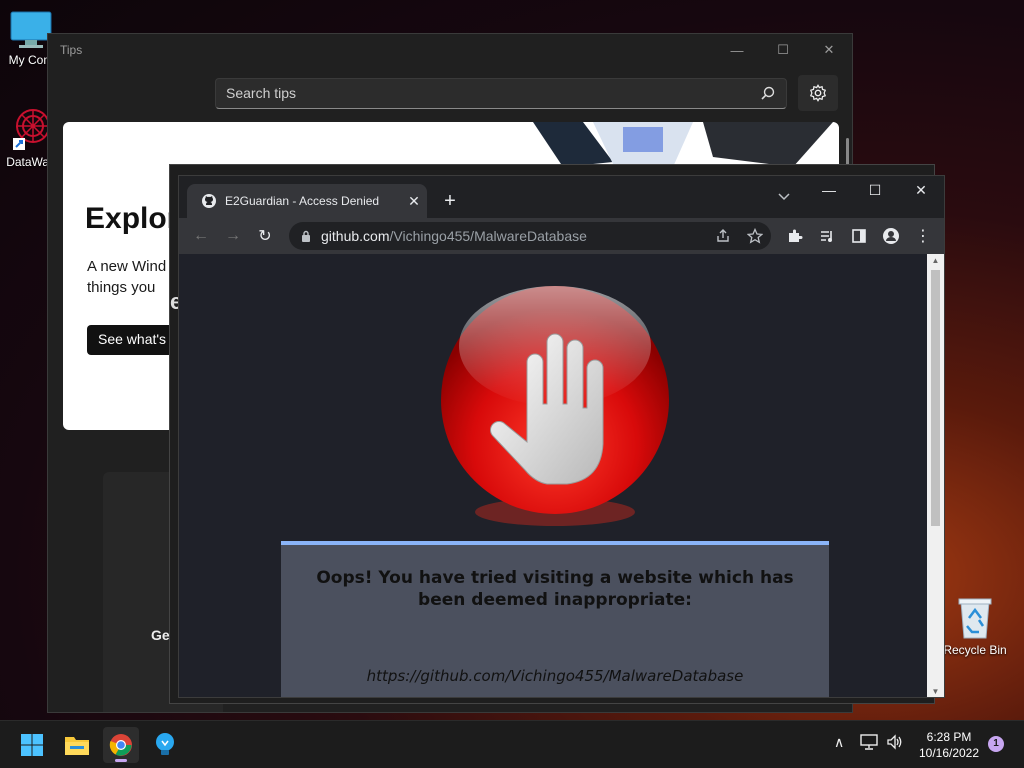  What do you see at coordinates (975, 650) in the screenshot?
I see `desktop-icon-label: Recycle Bin` at bounding box center [975, 650].